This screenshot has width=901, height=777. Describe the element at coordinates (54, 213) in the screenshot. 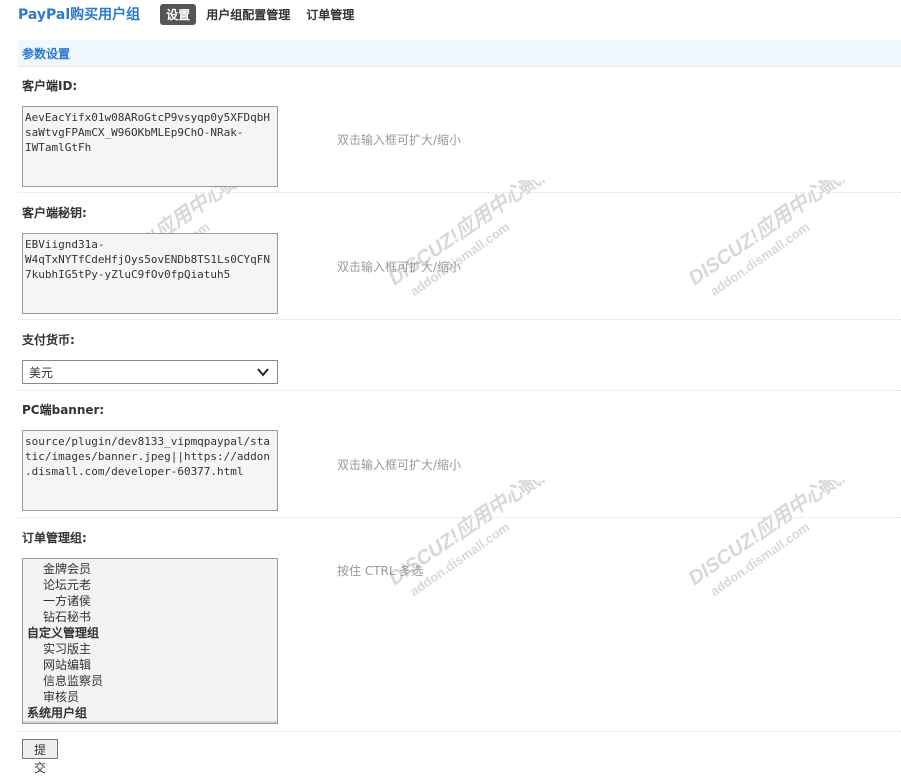

I see `client-secret-label: 客户端秘钥:` at that location.